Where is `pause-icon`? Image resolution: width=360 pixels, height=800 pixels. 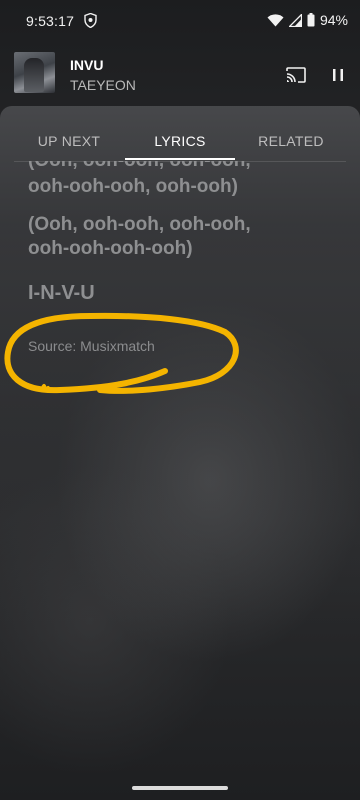 pause-icon is located at coordinates (338, 75).